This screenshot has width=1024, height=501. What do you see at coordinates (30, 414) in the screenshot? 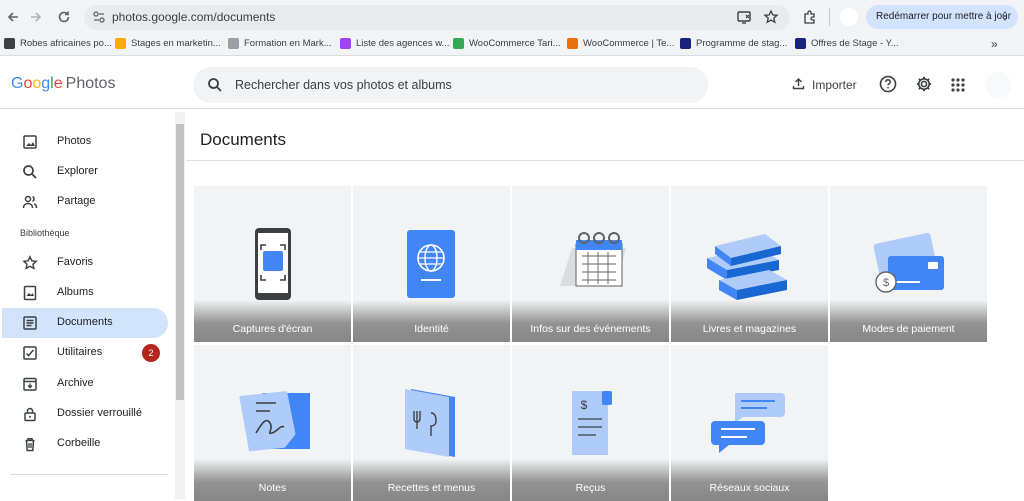
I see `lock-icon` at bounding box center [30, 414].